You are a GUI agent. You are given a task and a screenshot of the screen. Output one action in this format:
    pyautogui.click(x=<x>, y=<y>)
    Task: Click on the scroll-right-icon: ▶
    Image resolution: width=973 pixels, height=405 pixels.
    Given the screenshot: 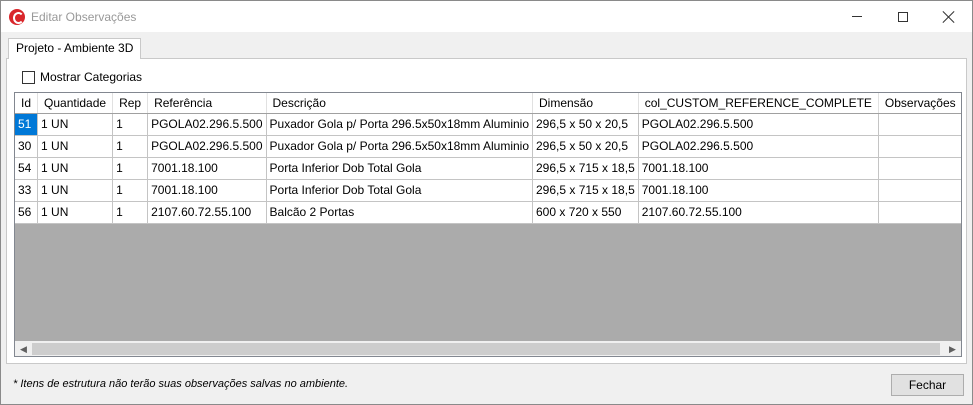 What is the action you would take?
    pyautogui.click(x=952, y=348)
    